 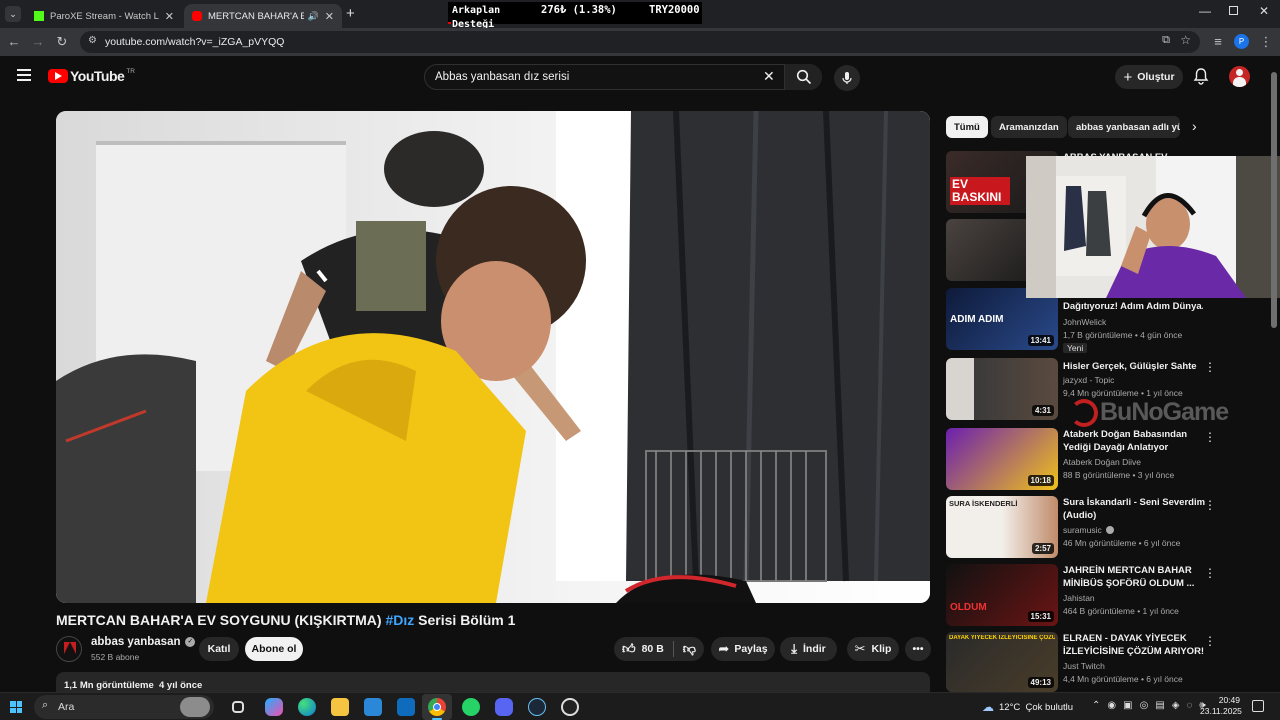 I want to click on hashtag-link: #Dız, so click(x=399, y=620).